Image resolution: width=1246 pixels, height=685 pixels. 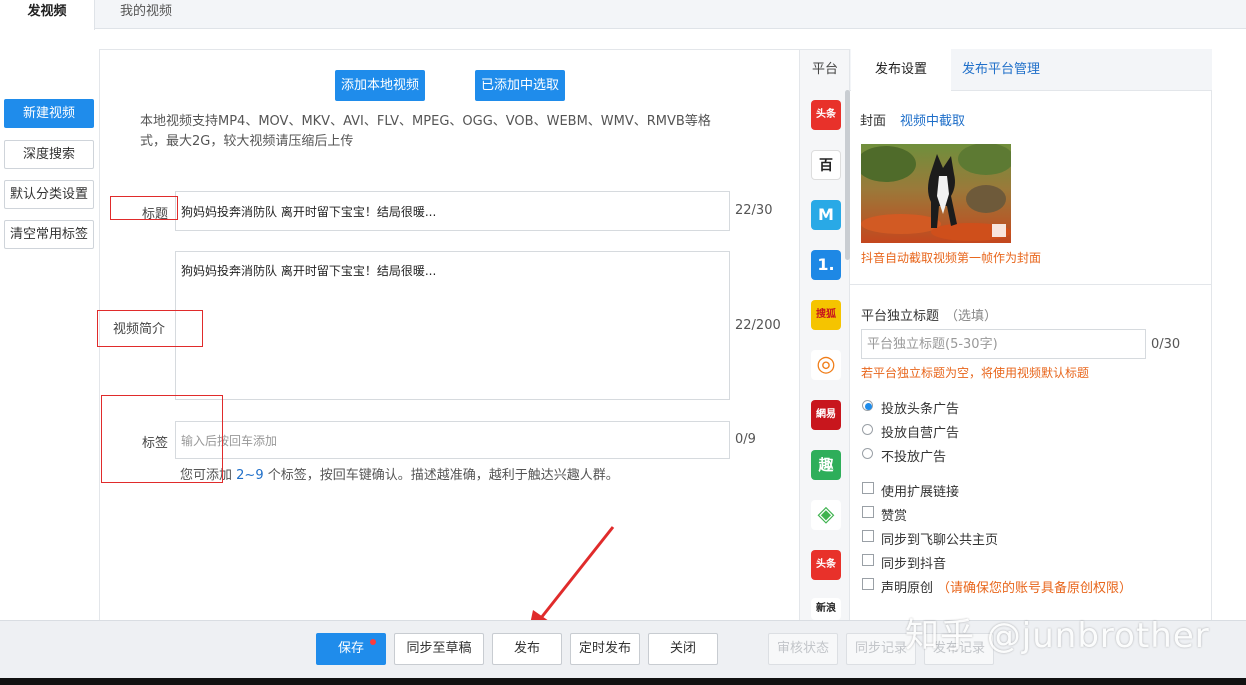 I want to click on checkbox-extended-link-label: 使用扩展链接, so click(x=920, y=492).